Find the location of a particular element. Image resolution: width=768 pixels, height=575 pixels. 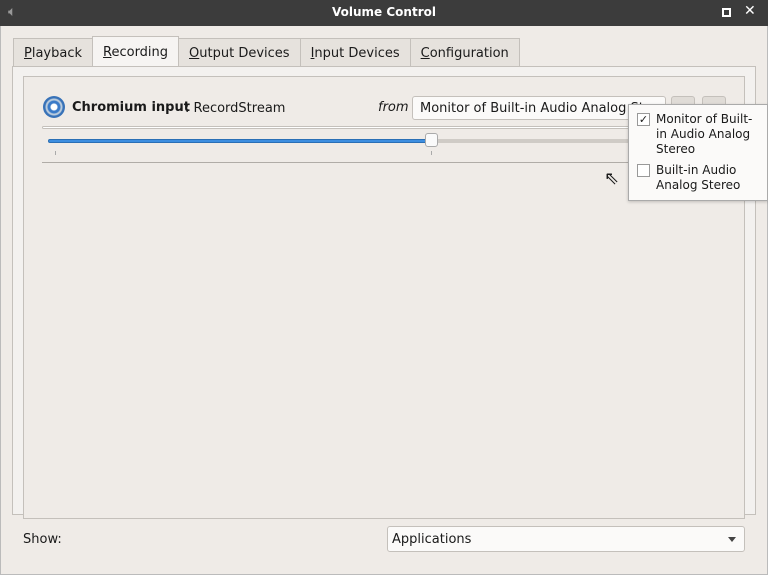

tab-label: onfiguration is located at coordinates (469, 53).